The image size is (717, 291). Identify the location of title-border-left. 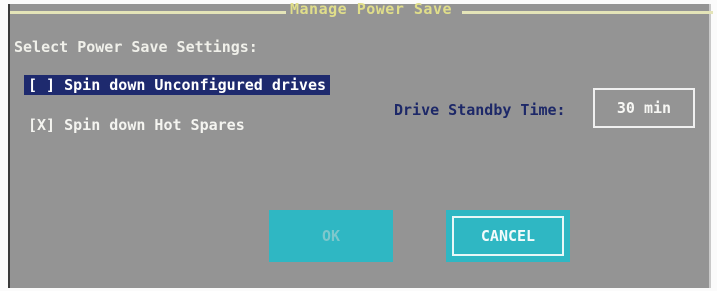
(148, 12).